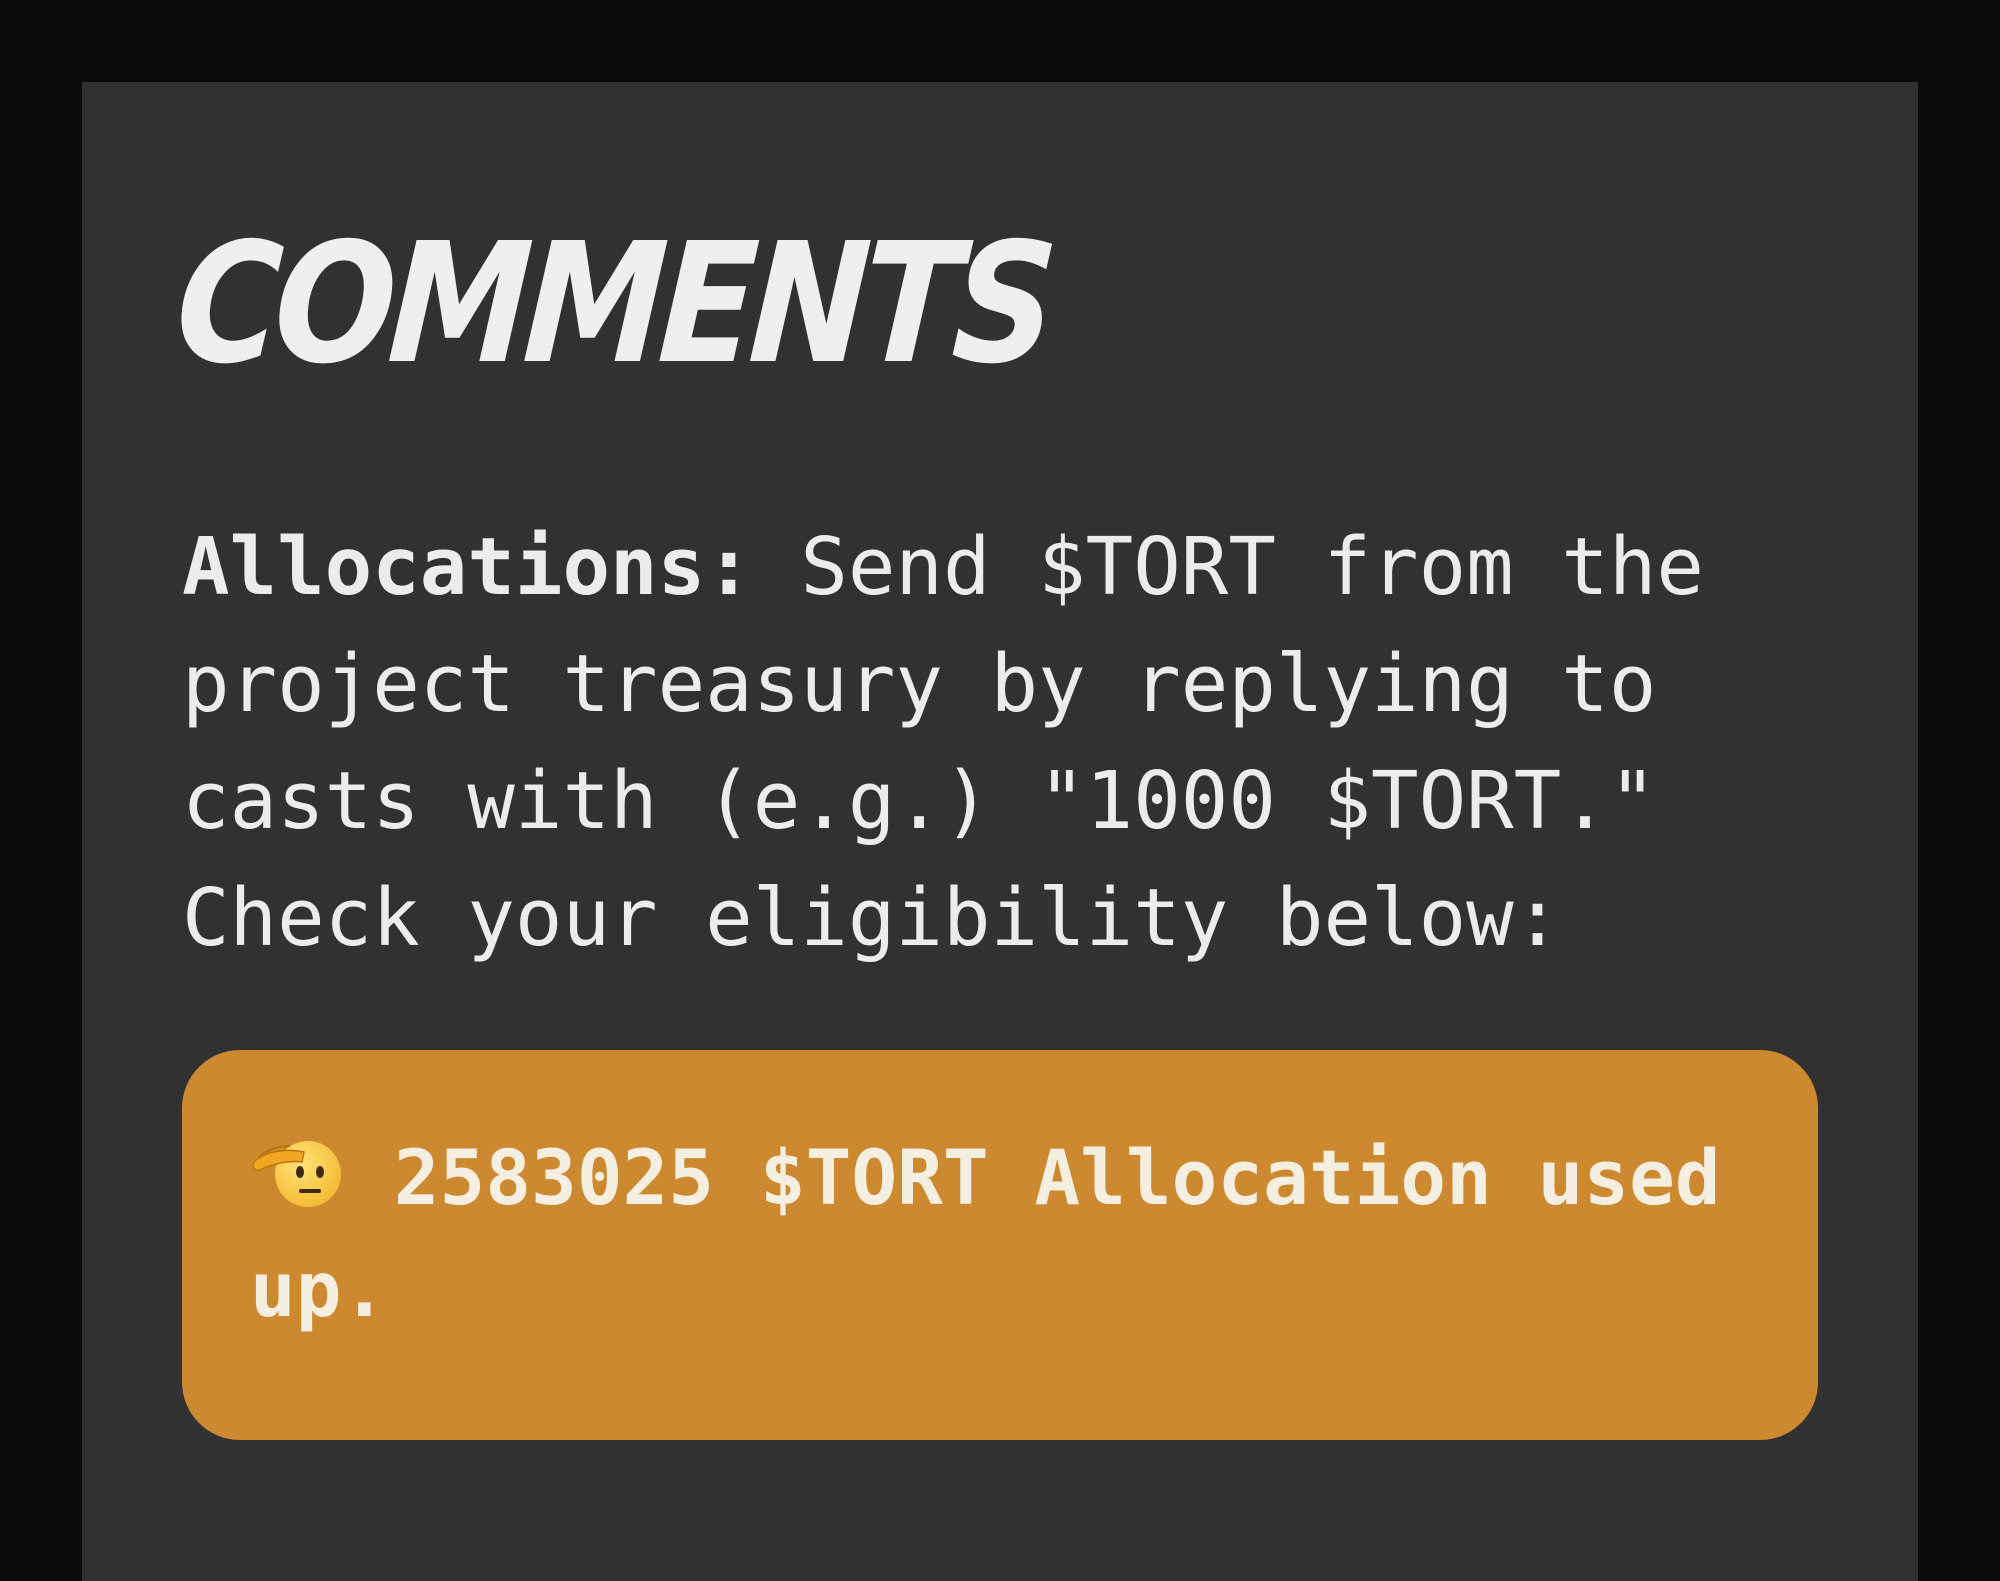 The height and width of the screenshot is (1581, 2000). I want to click on allocation-status-message: 2583025 $TORT Allocation used up., so click(1000, 1234).